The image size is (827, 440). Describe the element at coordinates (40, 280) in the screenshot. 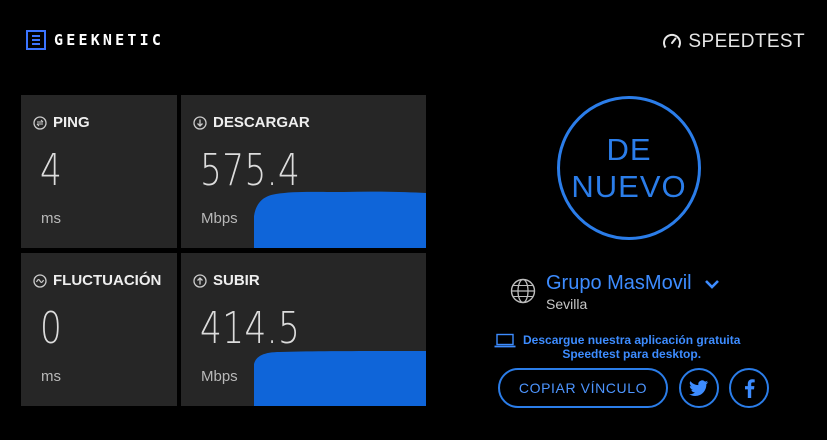

I see `jitter-icon` at that location.